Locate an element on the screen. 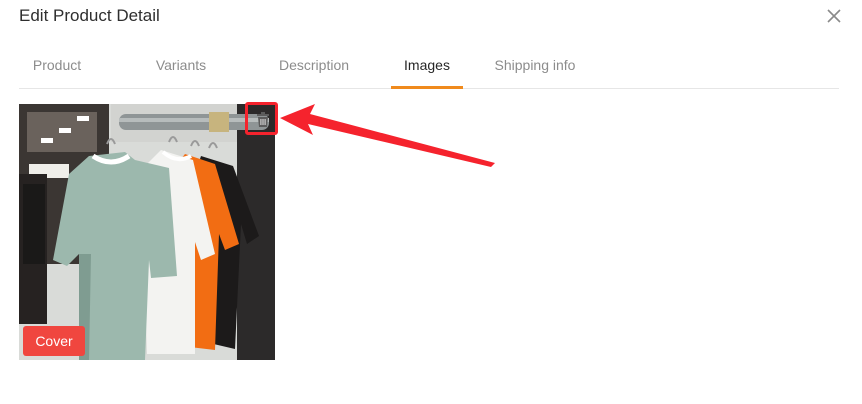 Image resolution: width=862 pixels, height=404 pixels. tab-images: Images is located at coordinates (427, 68).